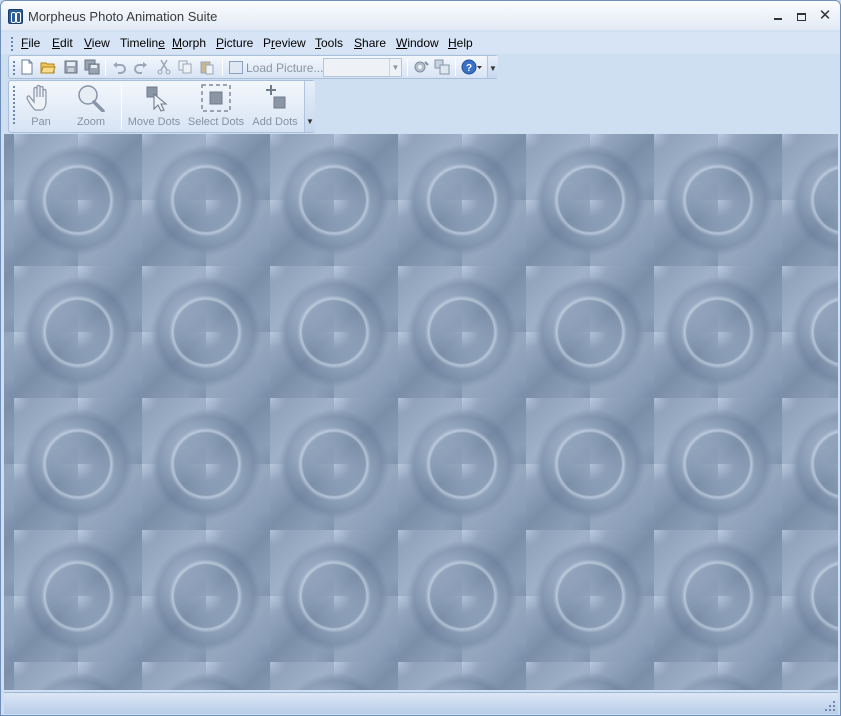  Describe the element at coordinates (185, 67) in the screenshot. I see `copy-icon` at that location.